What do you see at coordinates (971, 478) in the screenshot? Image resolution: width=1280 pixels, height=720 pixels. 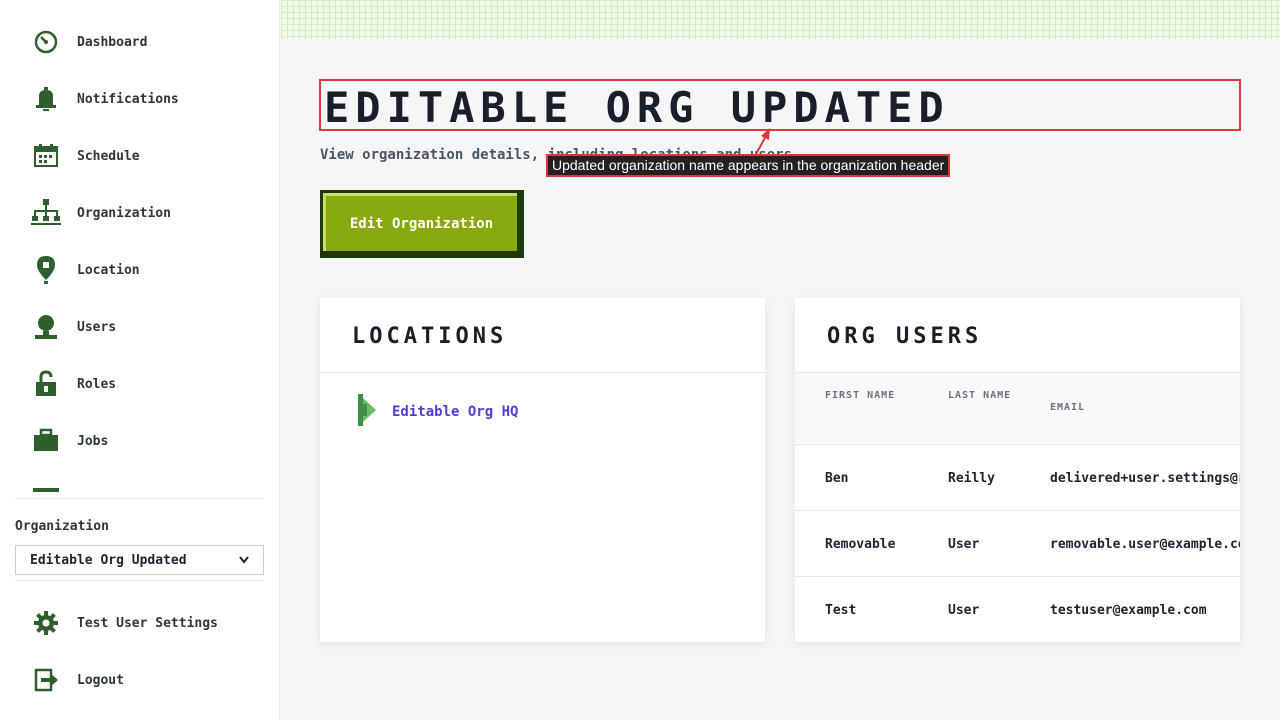 I see `cell-last-name: Reilly` at bounding box center [971, 478].